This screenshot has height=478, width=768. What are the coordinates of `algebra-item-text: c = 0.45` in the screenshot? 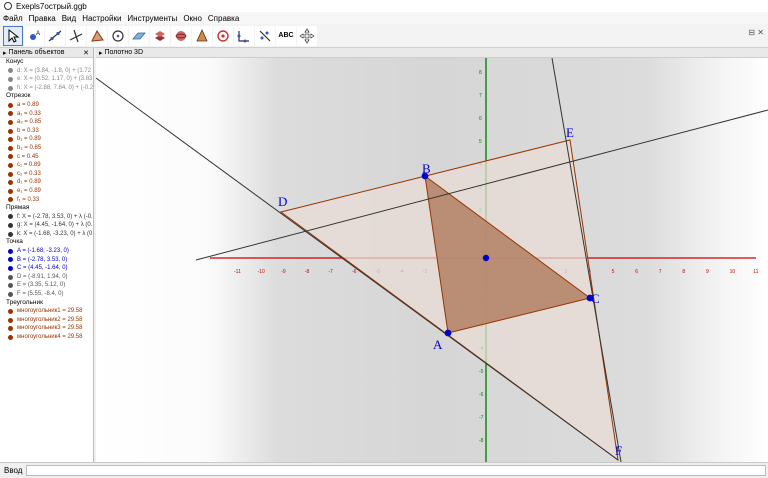 It's located at (28, 156).